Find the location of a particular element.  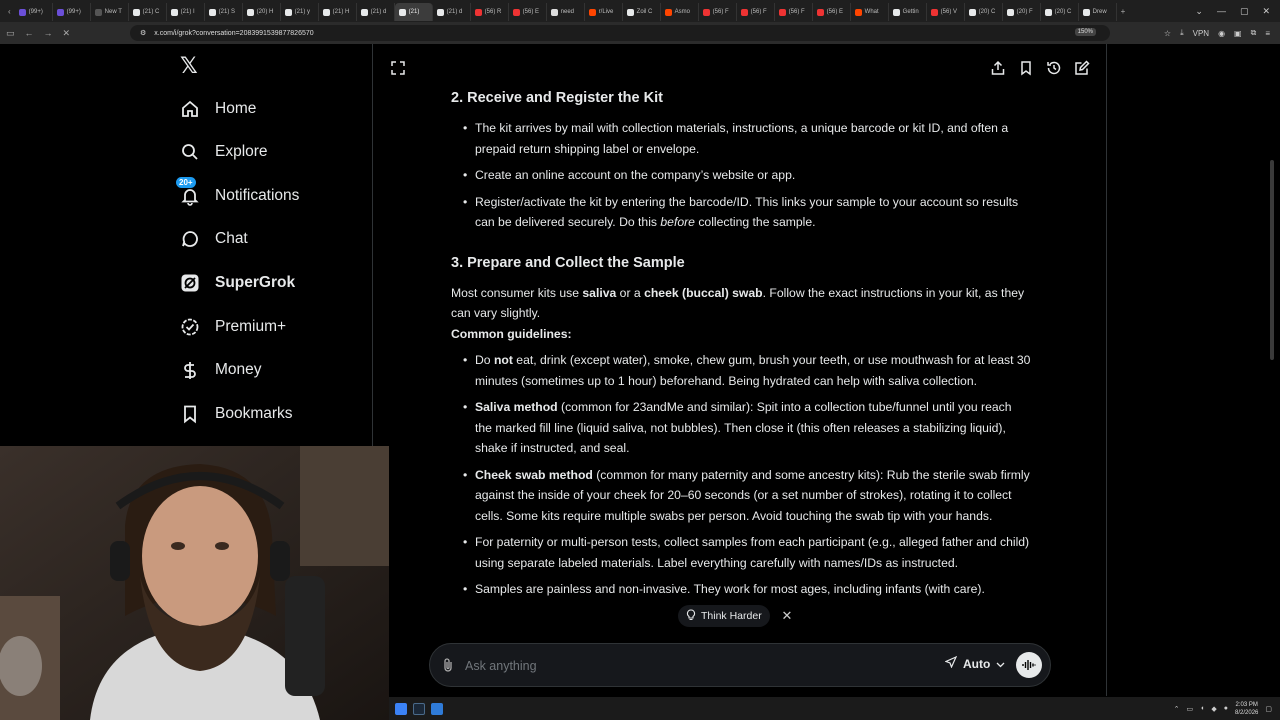

webcam-overlay is located at coordinates (194, 583).